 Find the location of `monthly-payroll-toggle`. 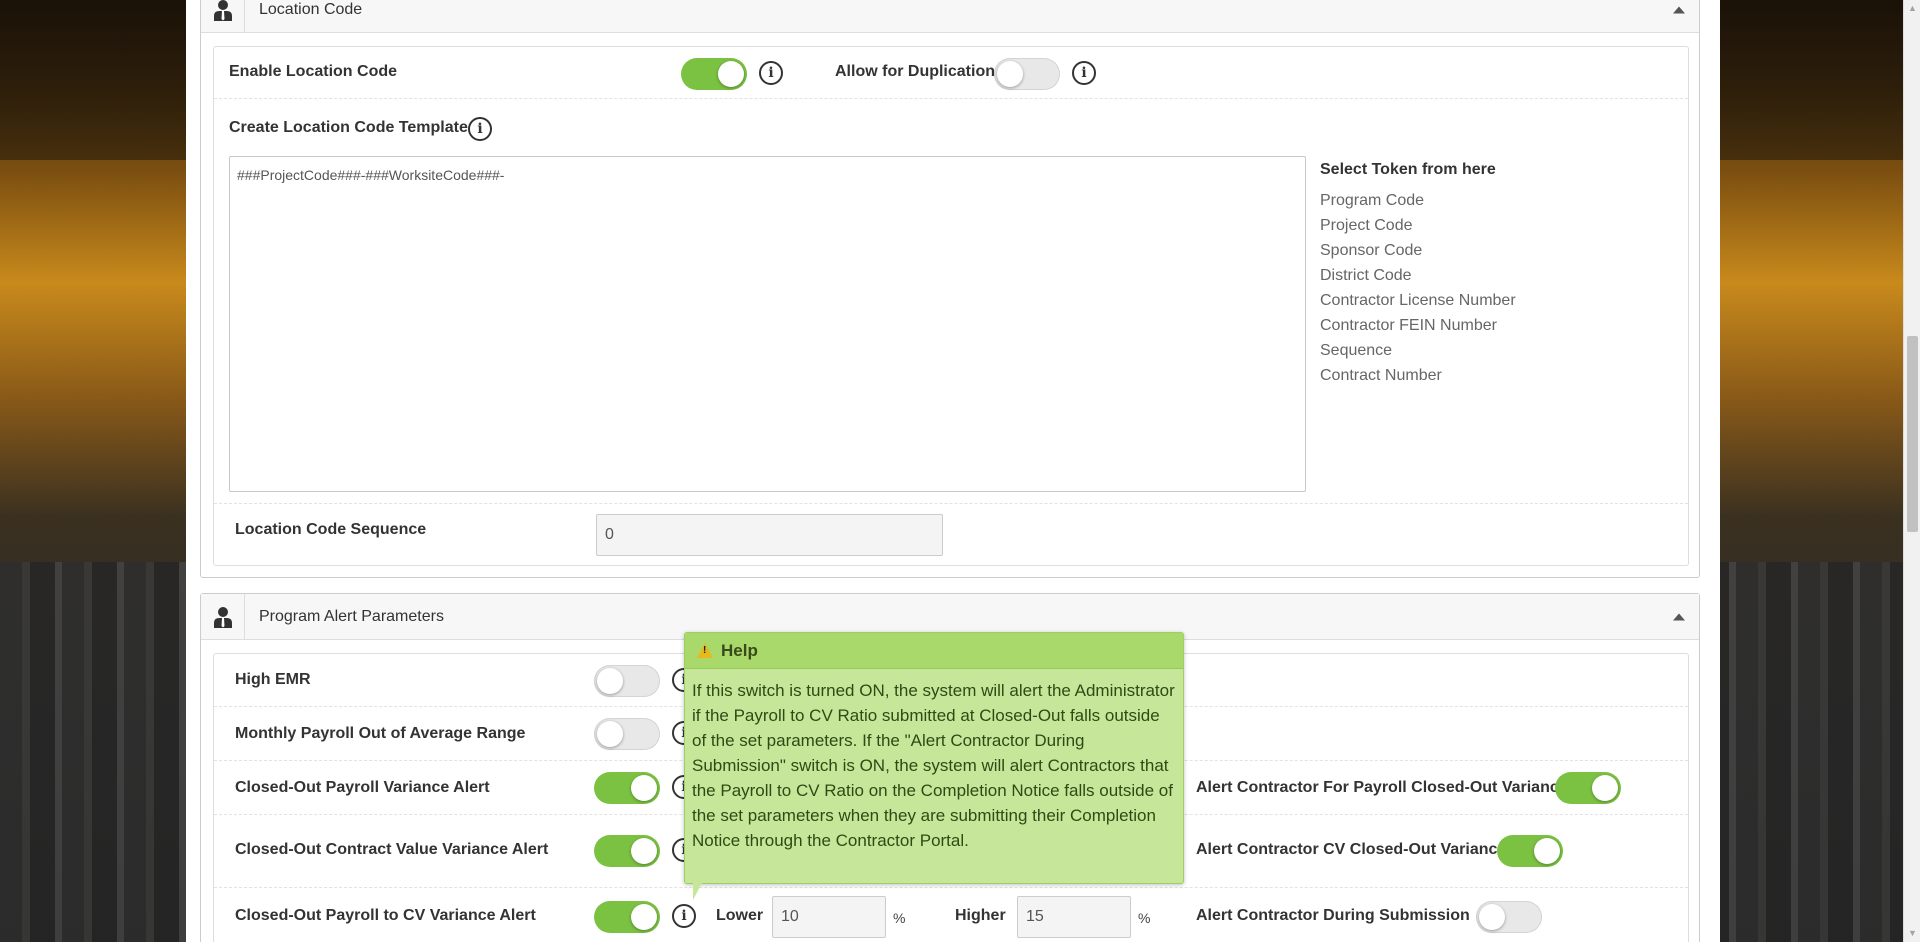

monthly-payroll-toggle is located at coordinates (627, 734).